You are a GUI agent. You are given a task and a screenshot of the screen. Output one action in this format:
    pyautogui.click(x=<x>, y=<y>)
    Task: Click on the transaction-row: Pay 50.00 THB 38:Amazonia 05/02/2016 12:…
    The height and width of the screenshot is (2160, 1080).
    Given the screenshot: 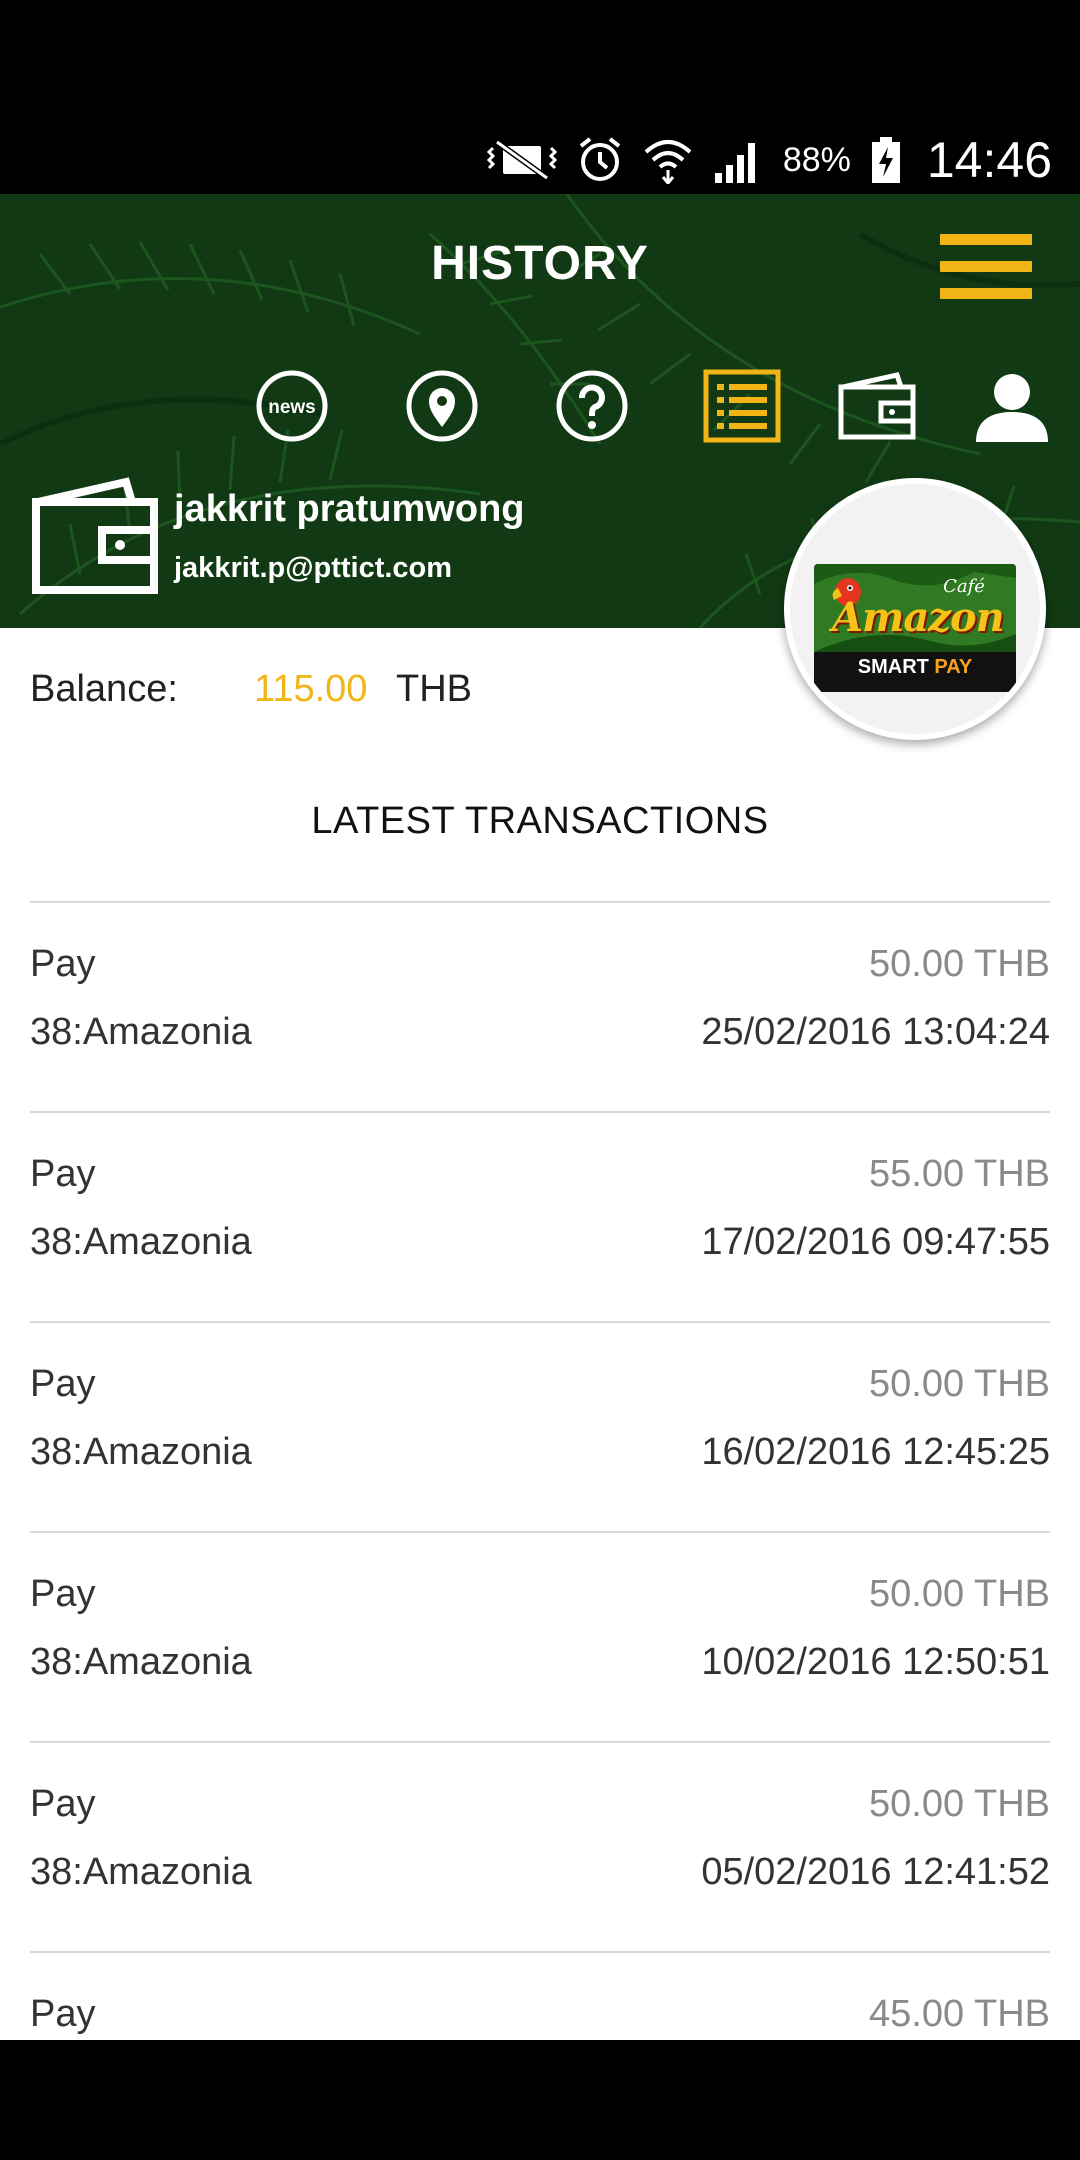 What is the action you would take?
    pyautogui.click(x=540, y=1846)
    